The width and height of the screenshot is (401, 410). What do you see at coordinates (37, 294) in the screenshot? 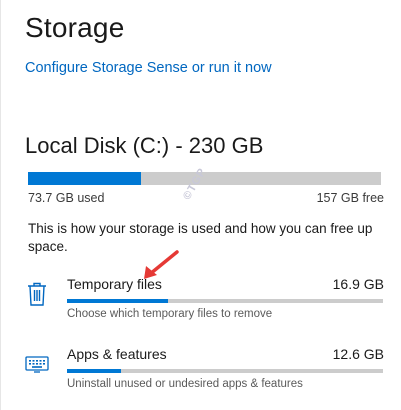
I see `trash-icon` at bounding box center [37, 294].